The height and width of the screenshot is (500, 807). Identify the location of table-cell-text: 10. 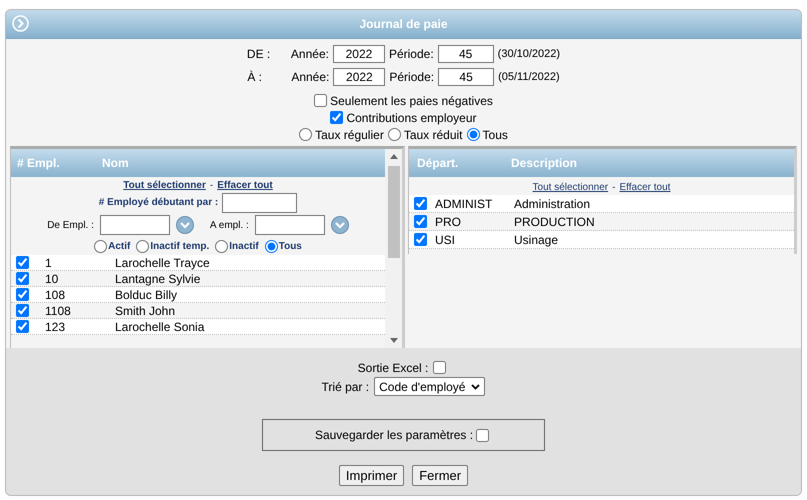
(52, 279).